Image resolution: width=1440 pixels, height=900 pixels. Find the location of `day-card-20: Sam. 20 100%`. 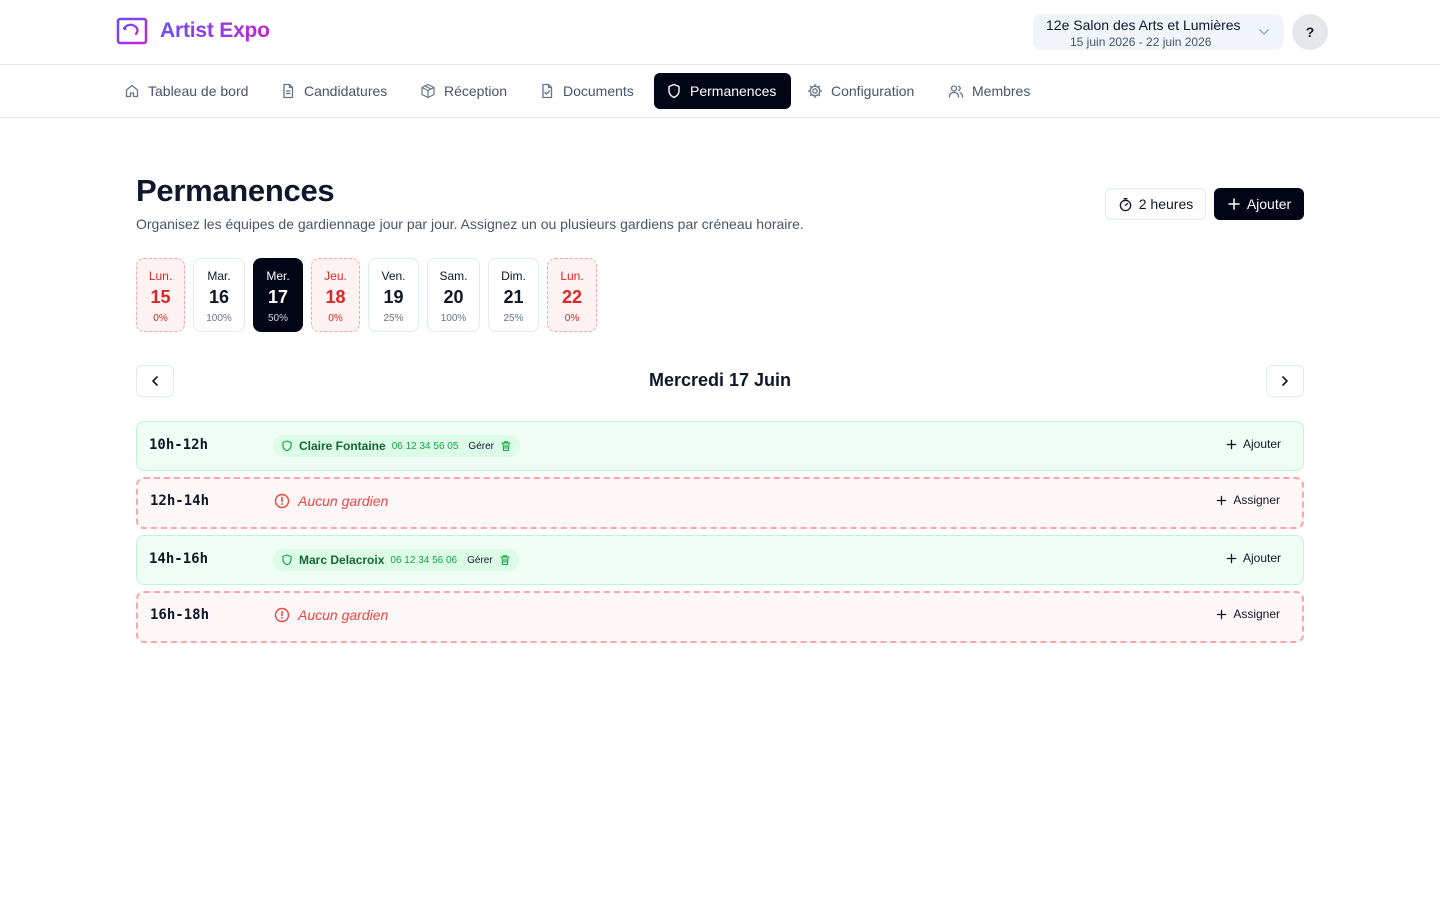

day-card-20: Sam. 20 100% is located at coordinates (453, 295).